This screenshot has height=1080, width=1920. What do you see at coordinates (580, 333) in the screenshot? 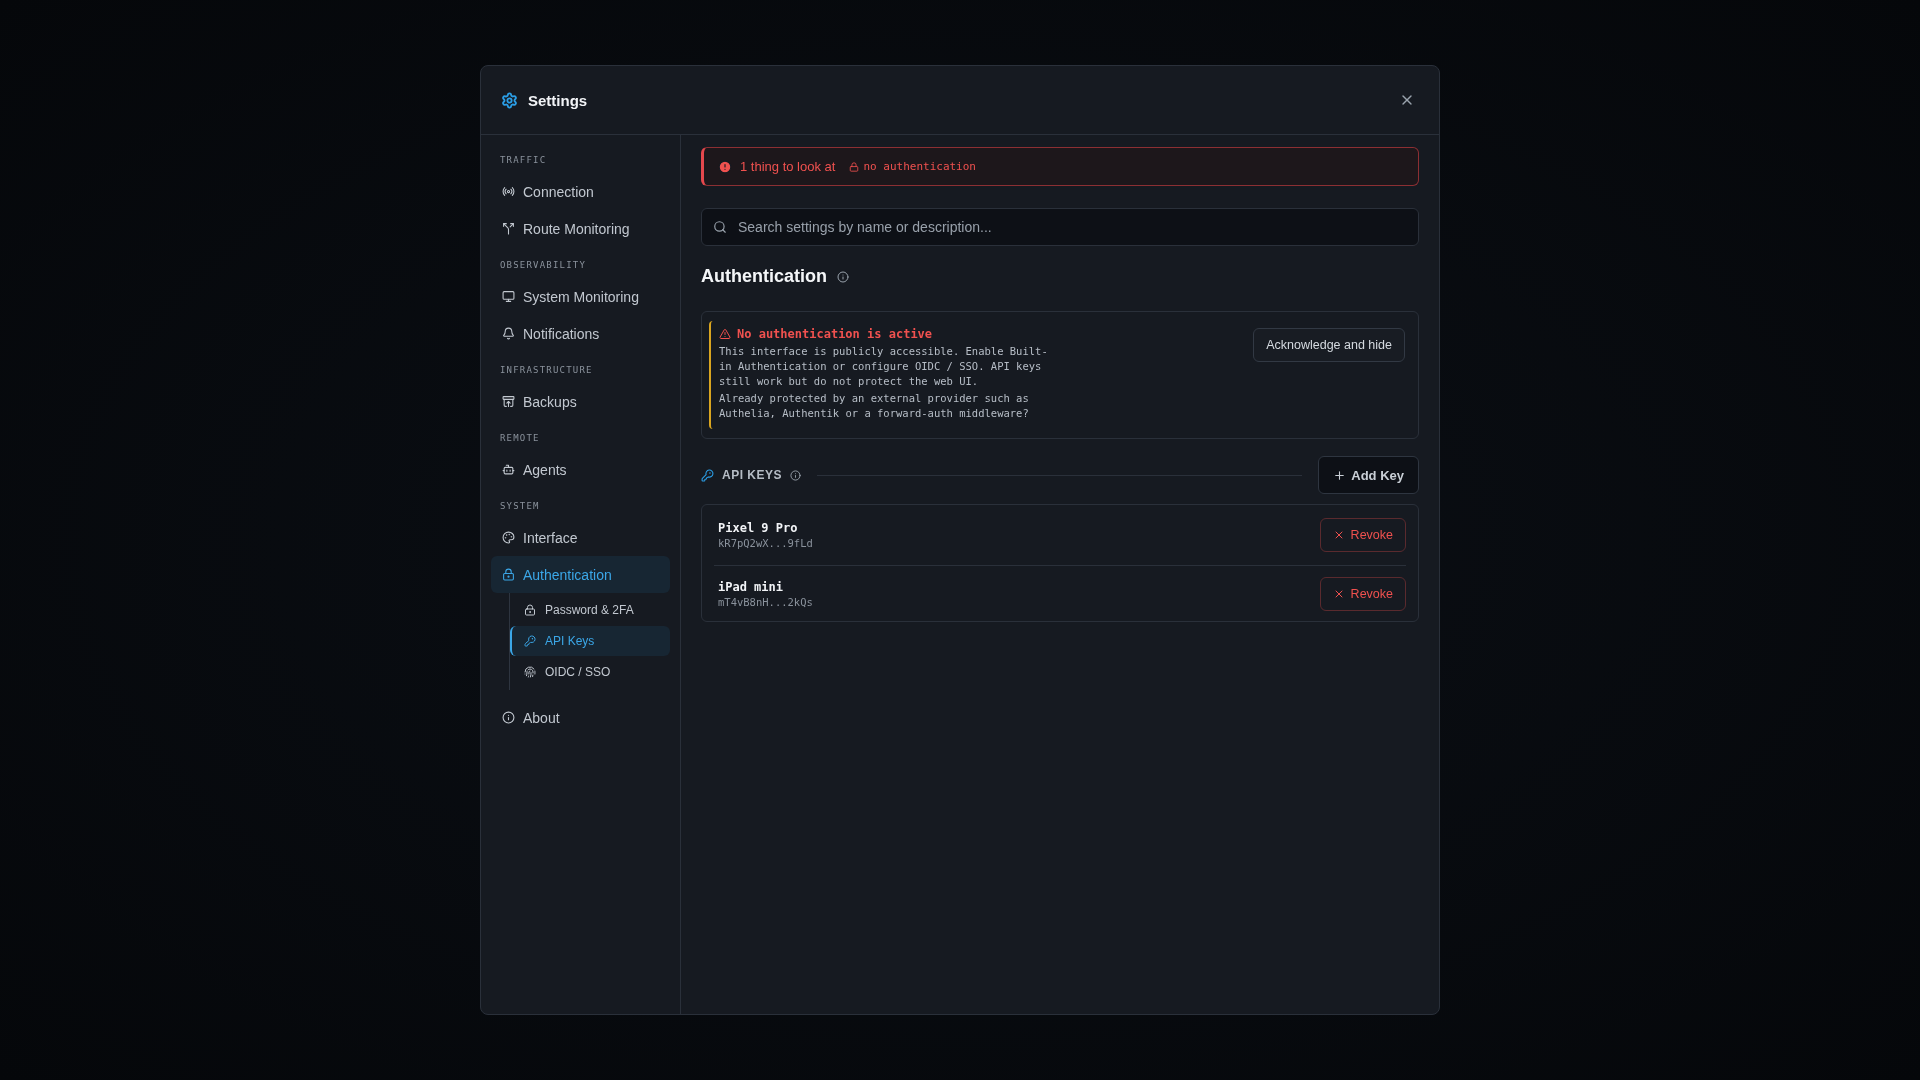
I see `sidebar-item: Notifications` at bounding box center [580, 333].